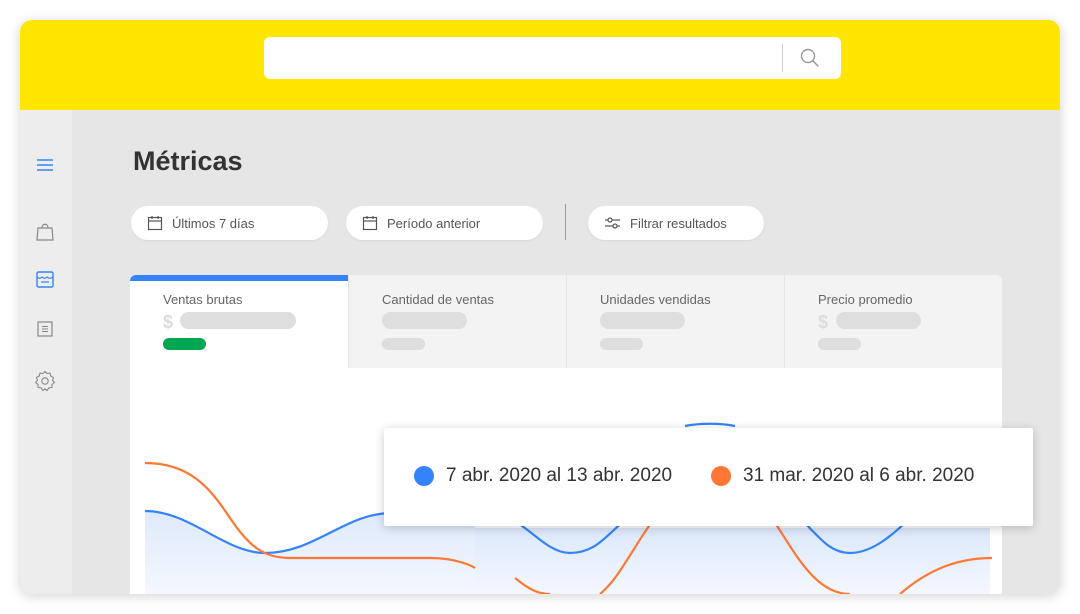 This screenshot has width=1080, height=614. I want to click on legend-item-previous: 31 mar. 2020 al 6 abr. 2020, so click(842, 476).